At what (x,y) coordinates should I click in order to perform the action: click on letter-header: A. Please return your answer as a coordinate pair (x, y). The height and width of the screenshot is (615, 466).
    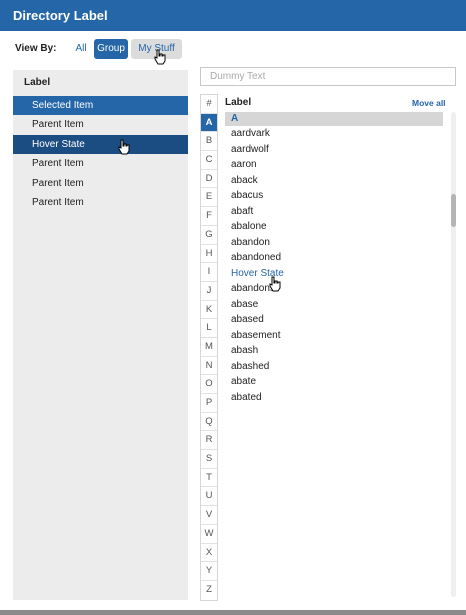
    Looking at the image, I should click on (334, 119).